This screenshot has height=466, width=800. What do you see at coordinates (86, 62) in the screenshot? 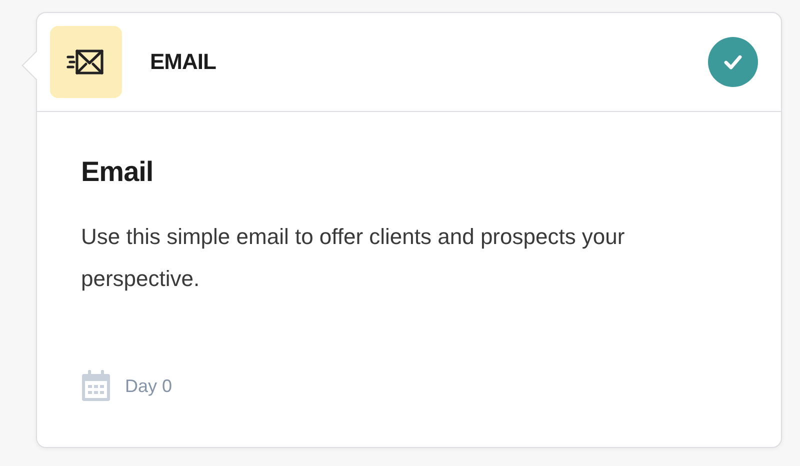
I see `envelope-icon` at bounding box center [86, 62].